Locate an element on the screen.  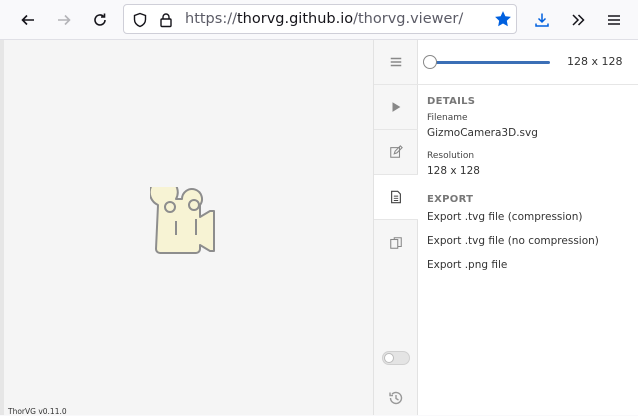
browser-toolbar: https://thorvg.github.io/thorvg.viewer/ is located at coordinates (319, 20).